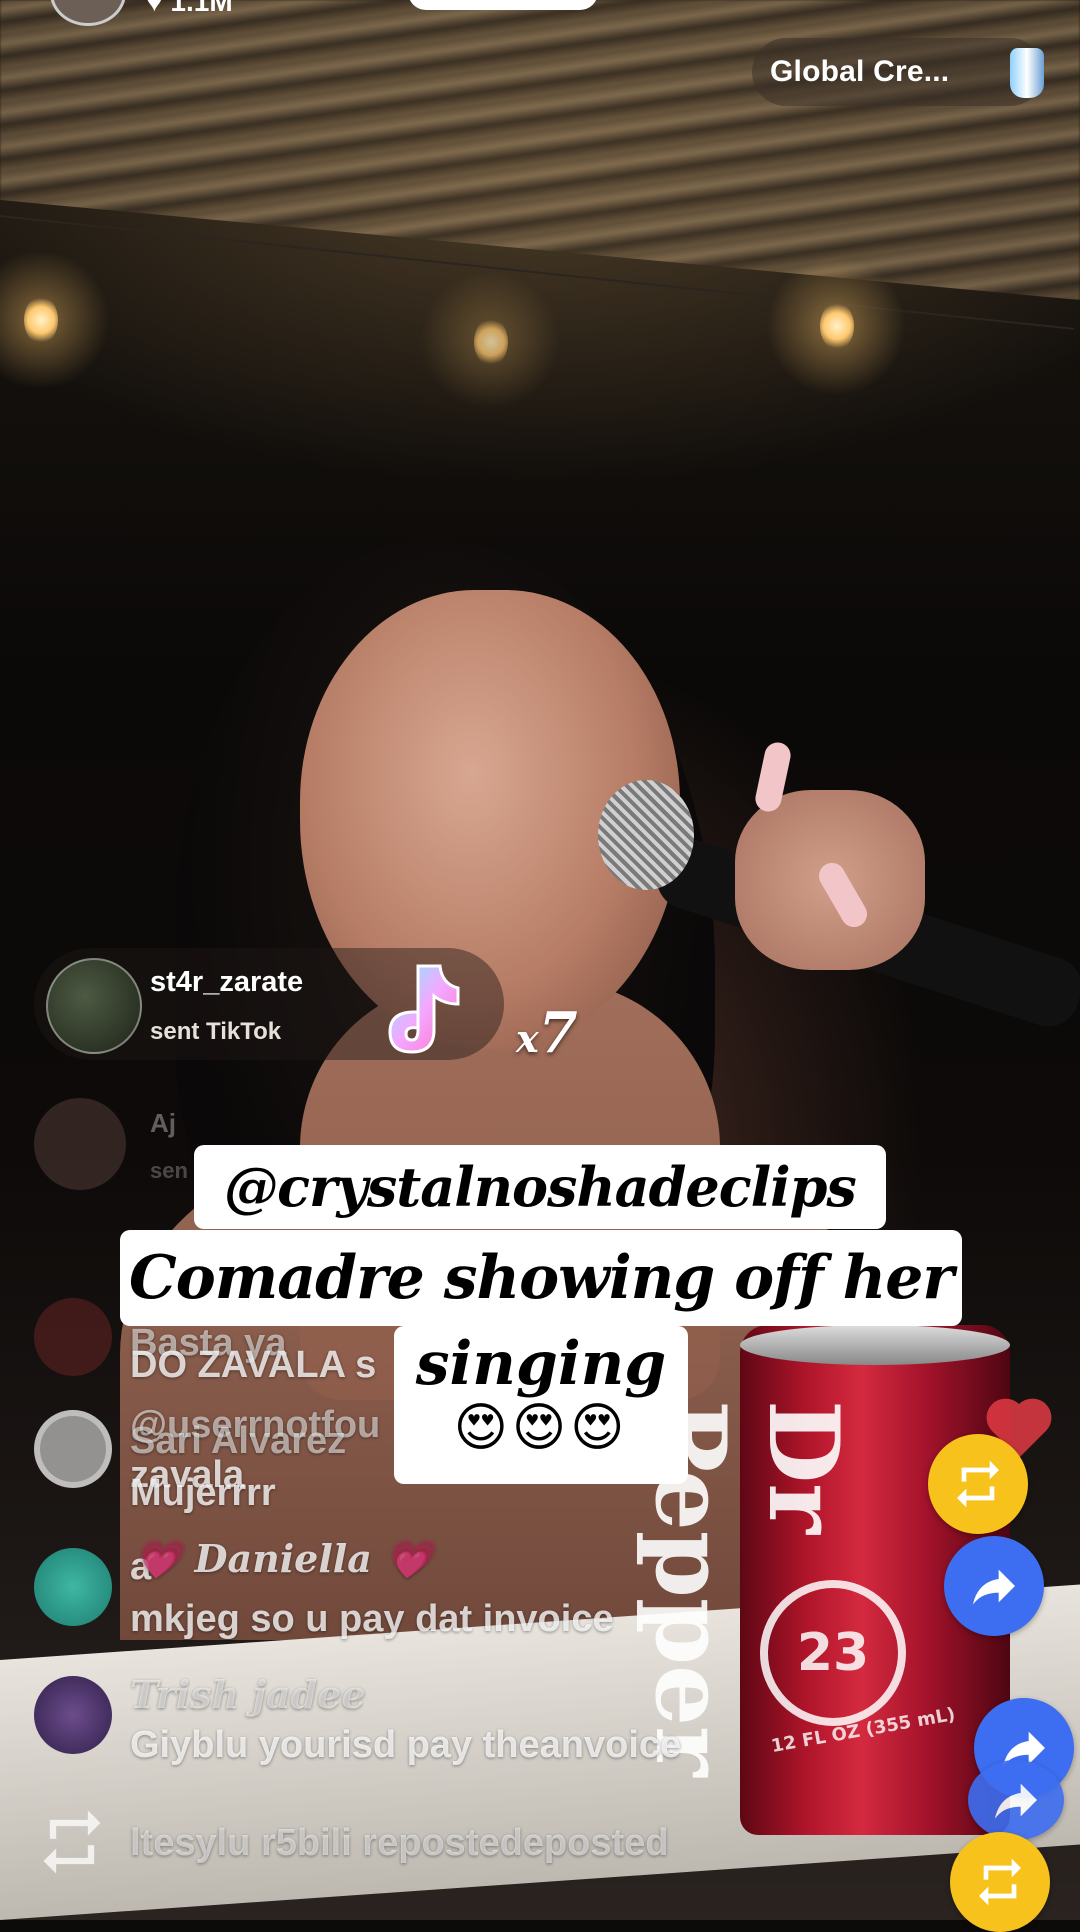  Describe the element at coordinates (253, 1365) in the screenshot. I see `comment-text: DO ZAVALA s` at that location.